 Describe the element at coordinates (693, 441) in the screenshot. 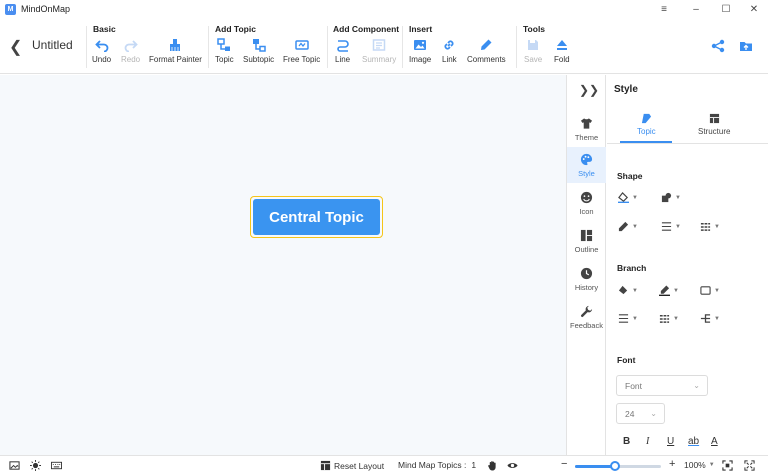

I see `strikethrough-button: ab` at that location.